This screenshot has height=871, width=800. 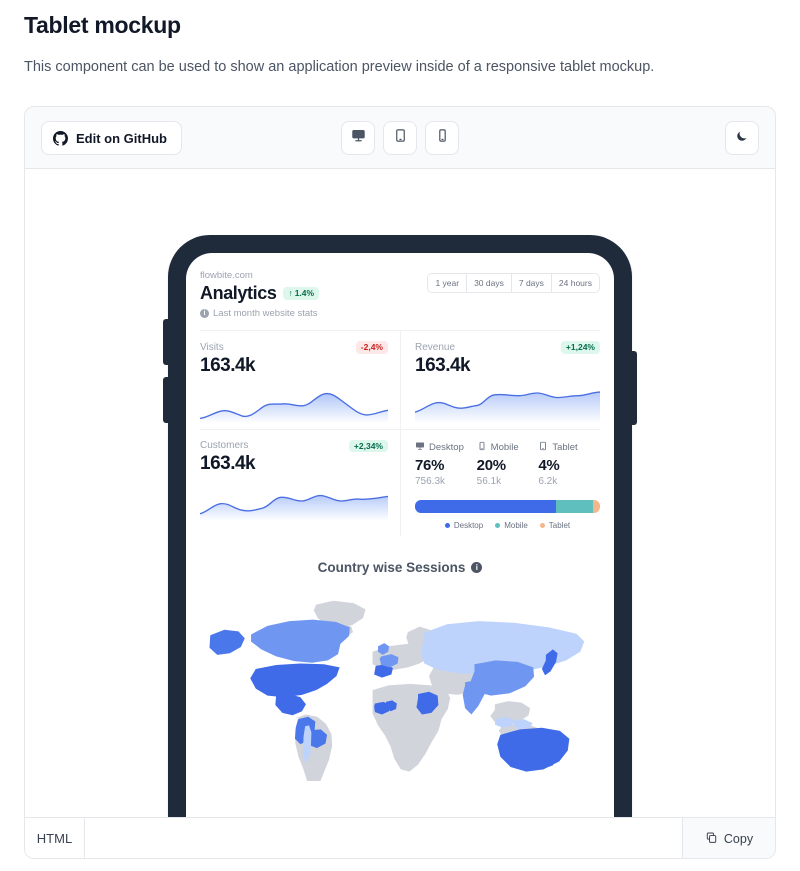 I want to click on device-desktop-percent: 76%, so click(x=430, y=465).